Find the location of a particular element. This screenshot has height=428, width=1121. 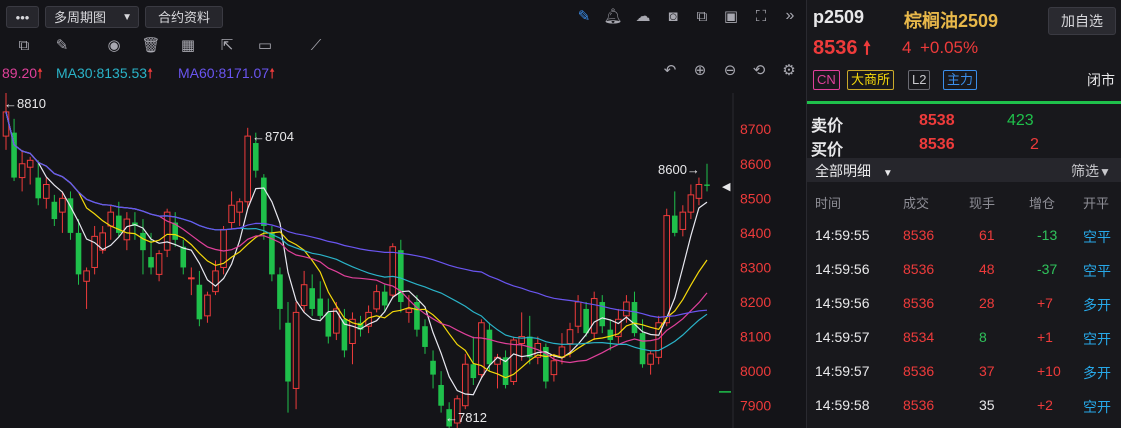

comment-icon: ▭ is located at coordinates (265, 46).